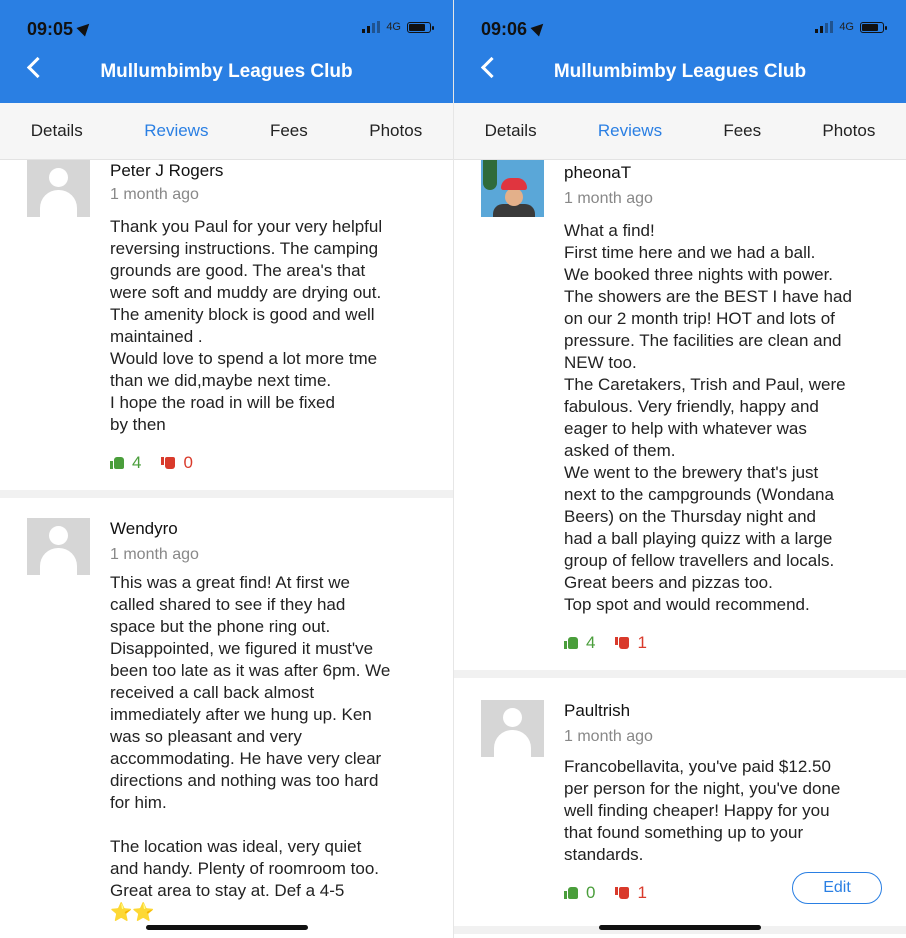 This screenshot has width=906, height=938. Describe the element at coordinates (512, 188) in the screenshot. I see `avatar-photo-icon` at that location.